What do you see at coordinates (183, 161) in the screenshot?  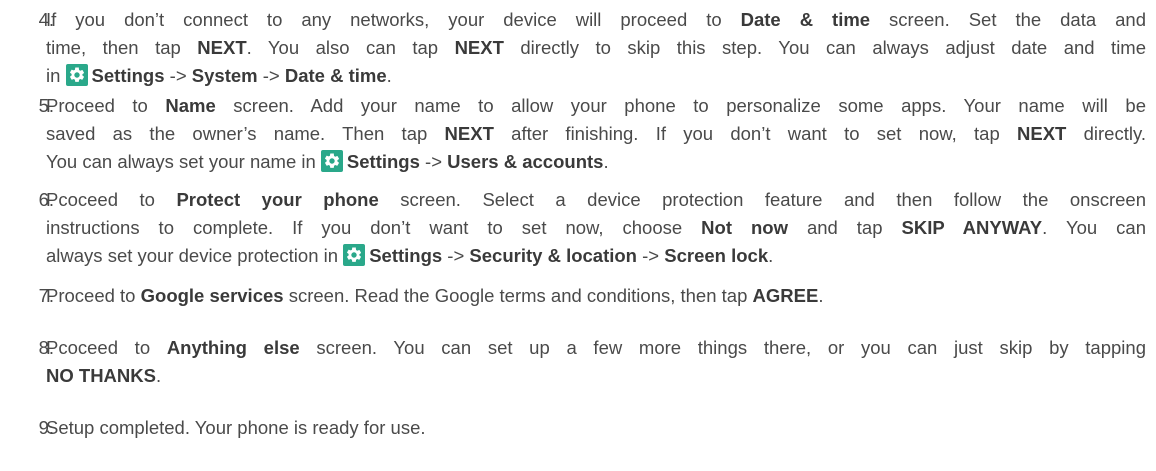 I see `text-run: You can always set your name in` at bounding box center [183, 161].